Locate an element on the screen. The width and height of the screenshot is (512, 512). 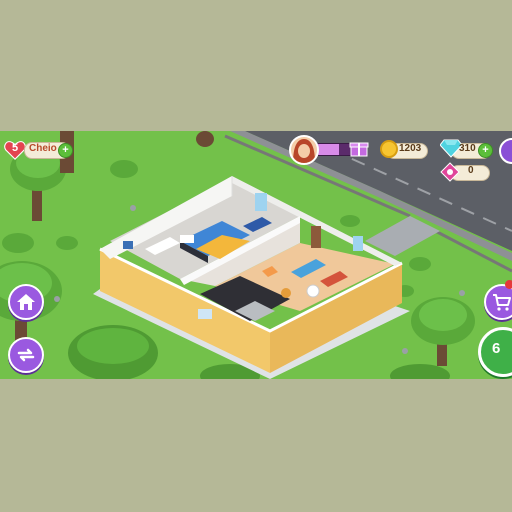
shop-button is located at coordinates (498, 302).